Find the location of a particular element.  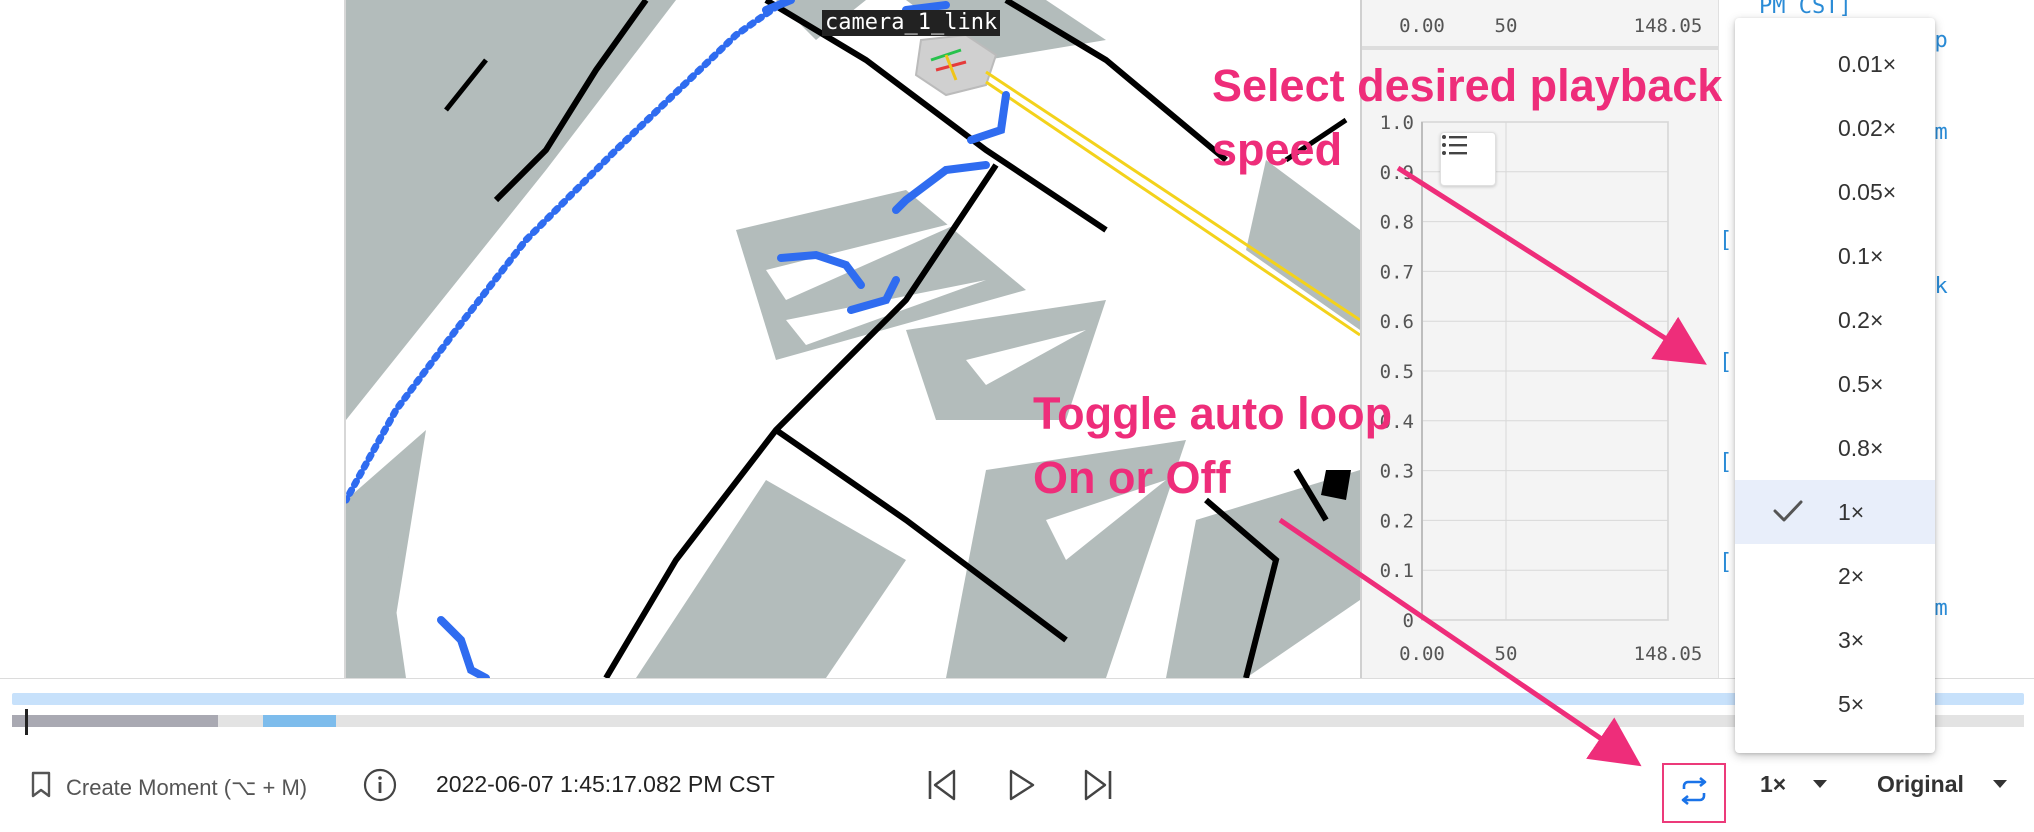

speed-option: 0.8× is located at coordinates (1835, 448).